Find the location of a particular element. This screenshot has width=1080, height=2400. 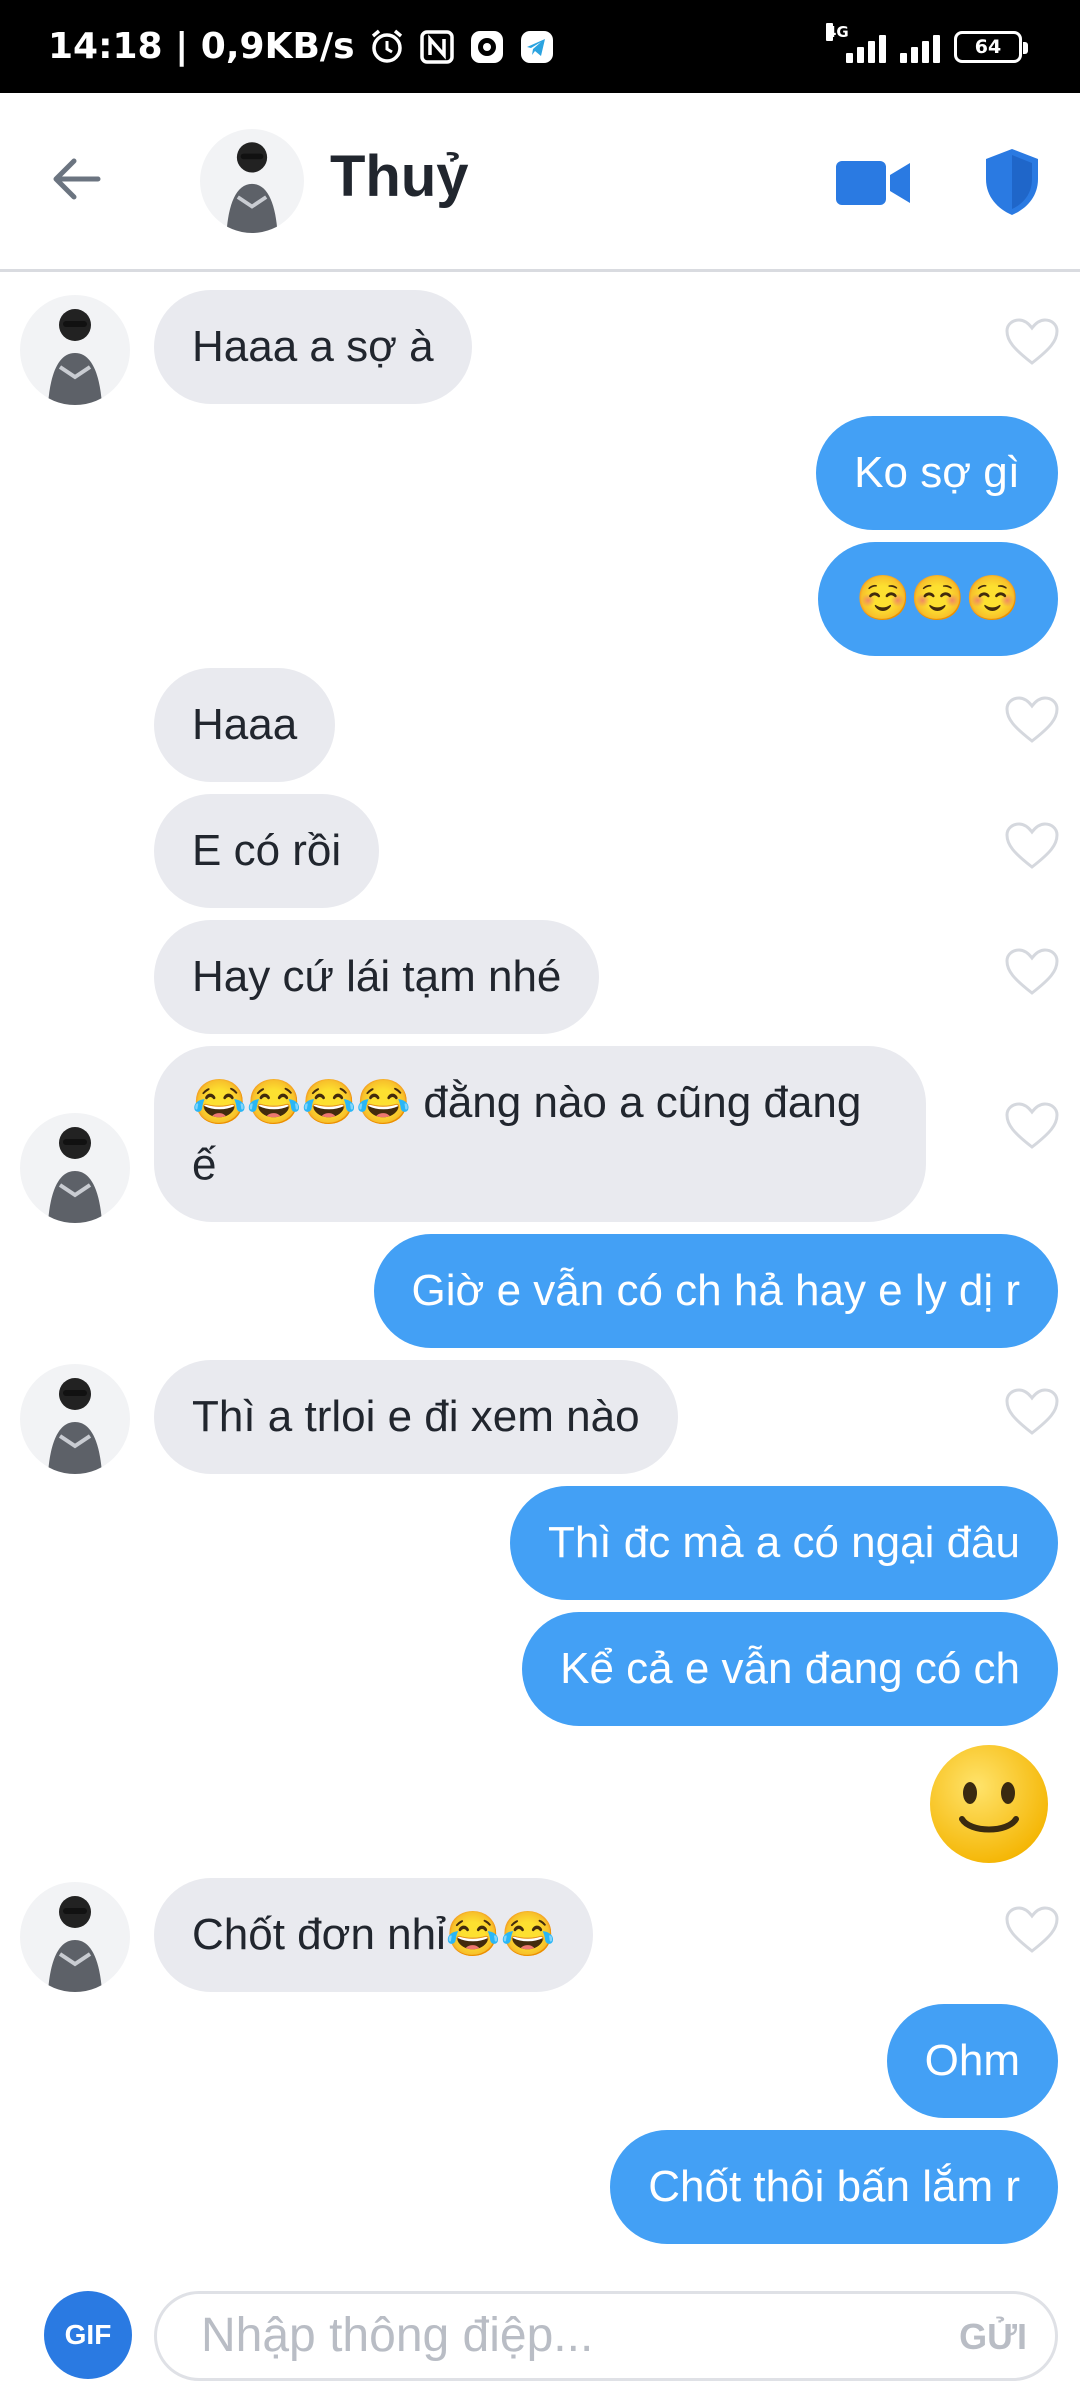

status-time-speed: 14:18 | 0,9KB/s is located at coordinates (201, 46).